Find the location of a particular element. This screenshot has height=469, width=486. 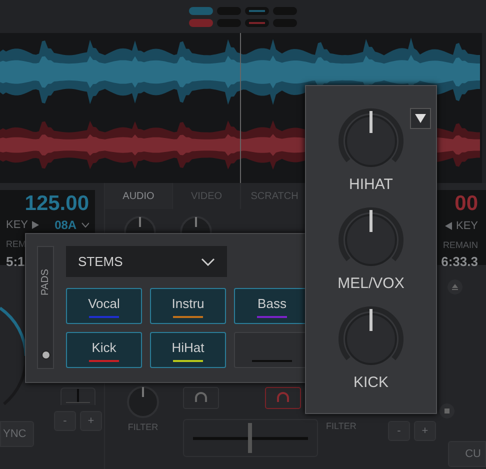

pads-label: PADS is located at coordinates (45, 282).